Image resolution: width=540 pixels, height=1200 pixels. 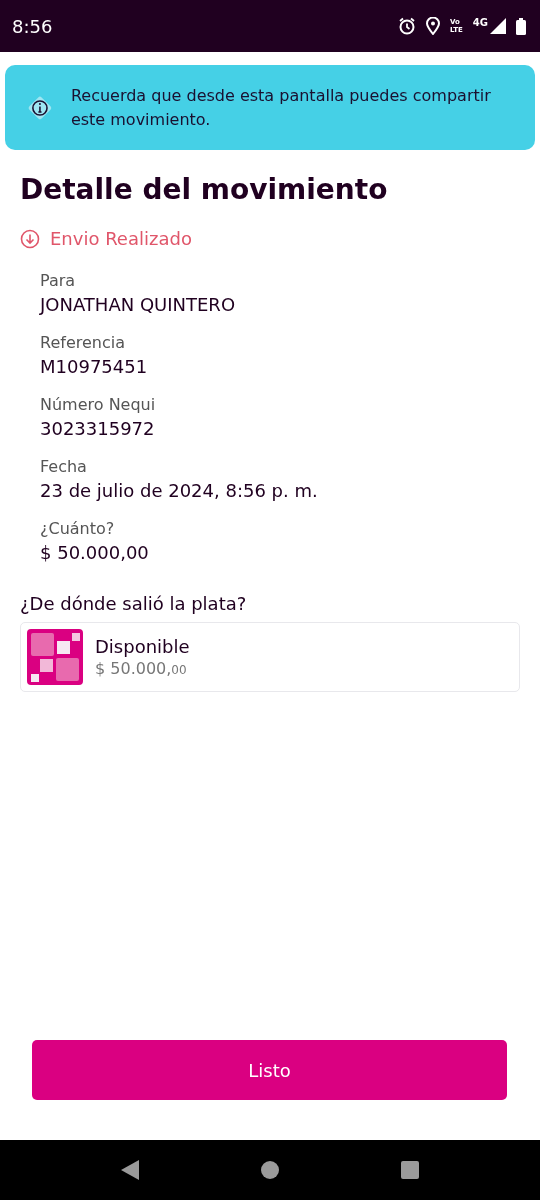 What do you see at coordinates (121, 238) in the screenshot?
I see `status-label: Envio Realizado` at bounding box center [121, 238].